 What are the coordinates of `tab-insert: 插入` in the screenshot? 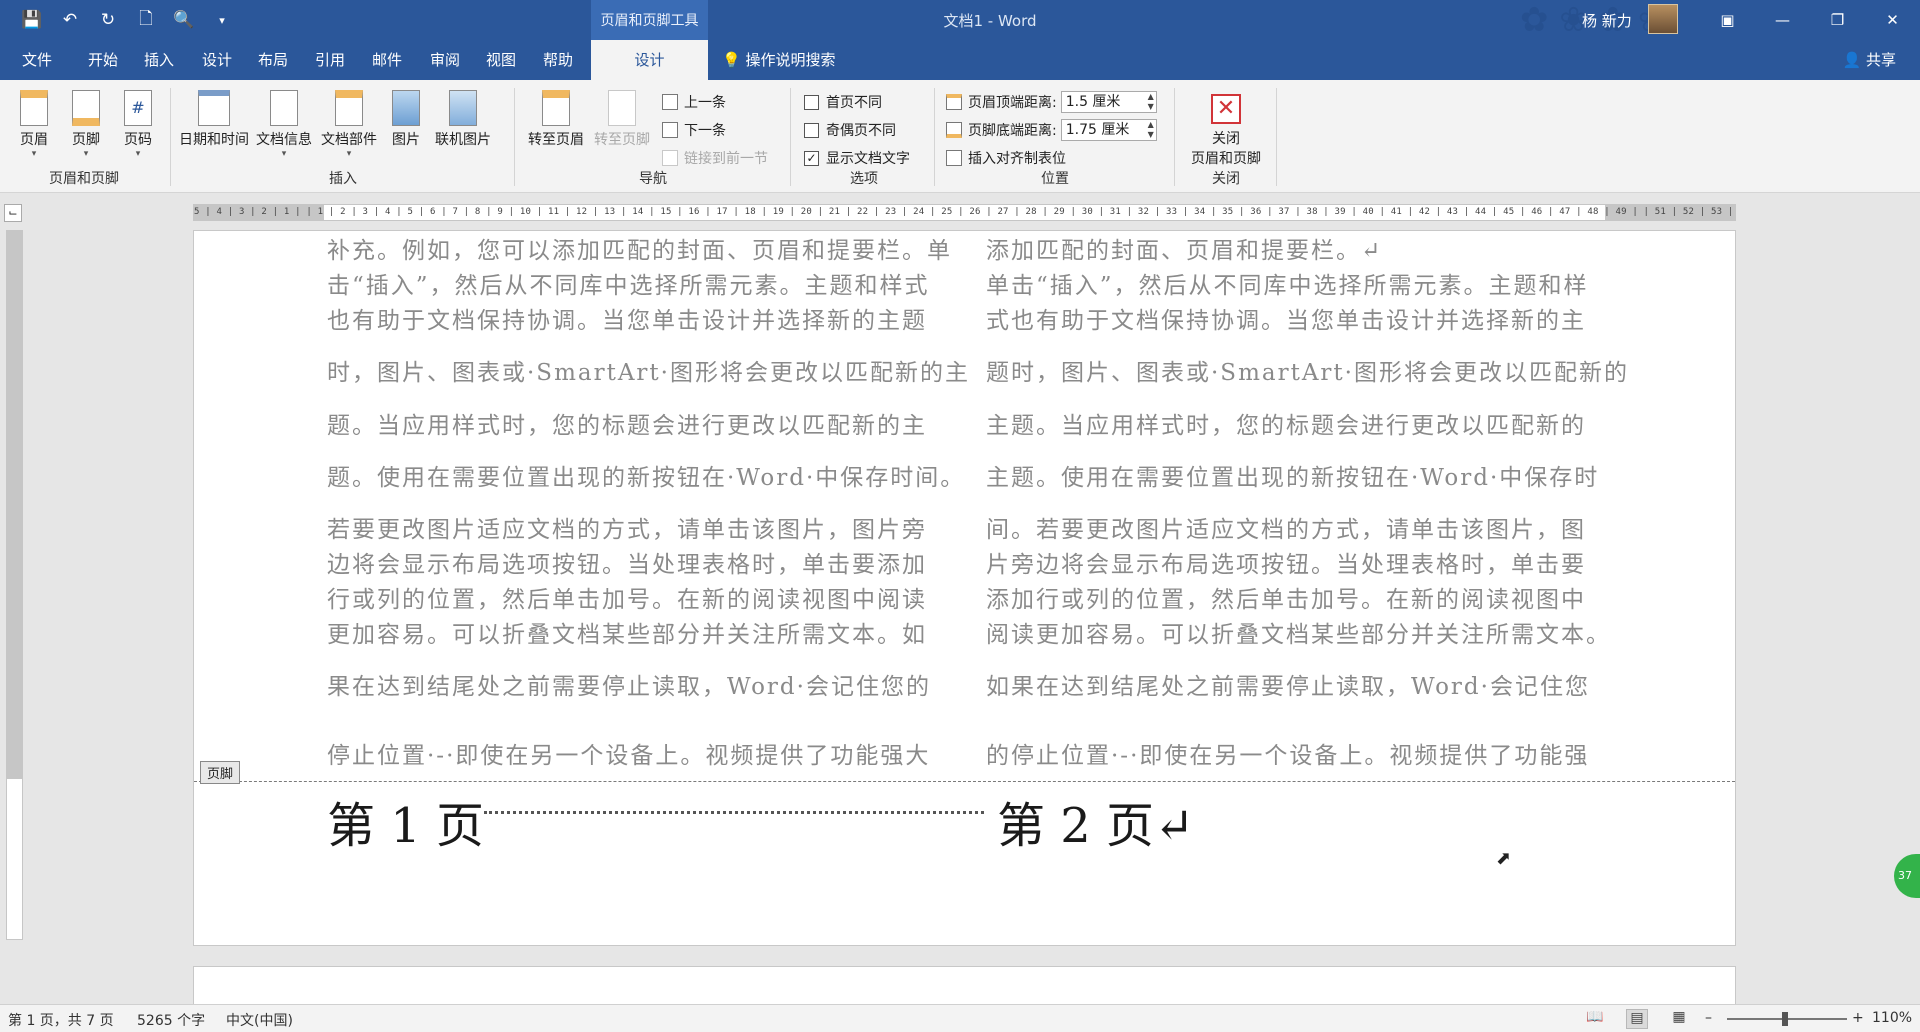 It's located at (159, 60).